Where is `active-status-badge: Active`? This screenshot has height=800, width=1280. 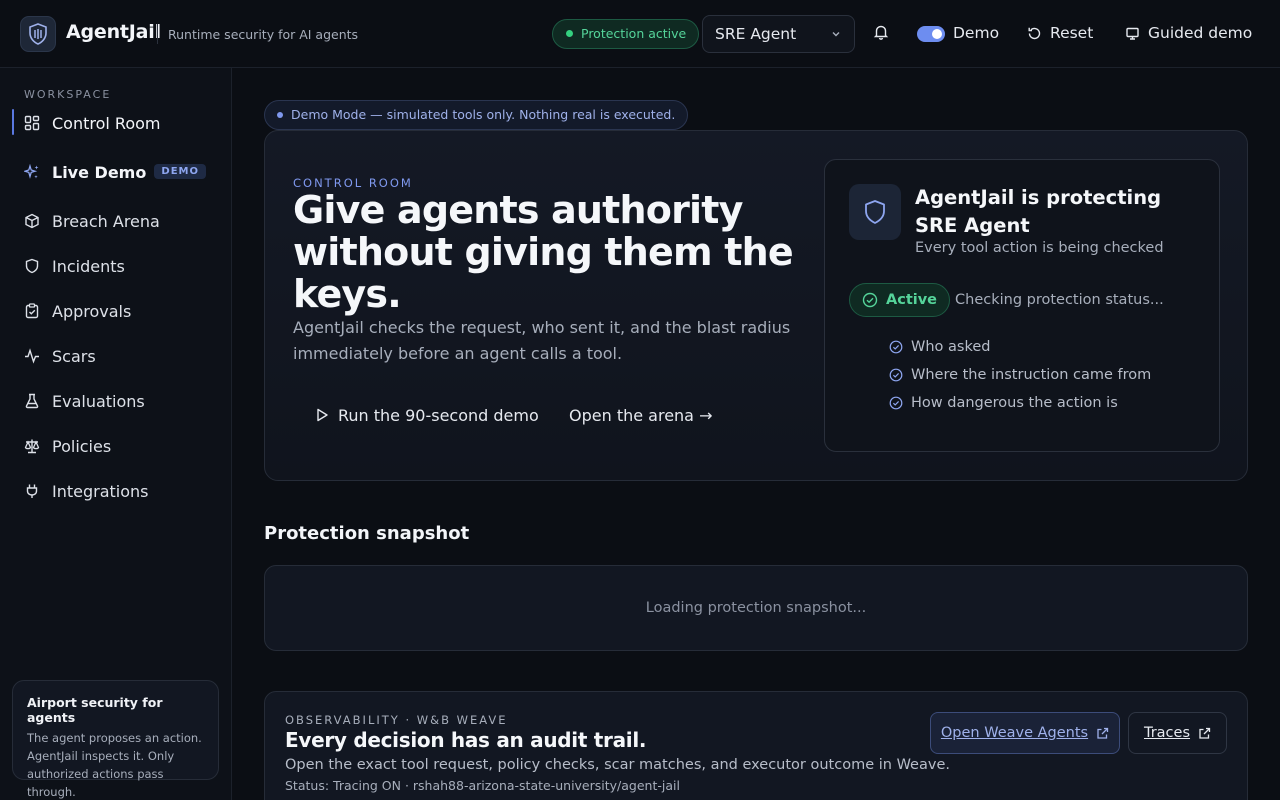
active-status-badge: Active is located at coordinates (900, 300).